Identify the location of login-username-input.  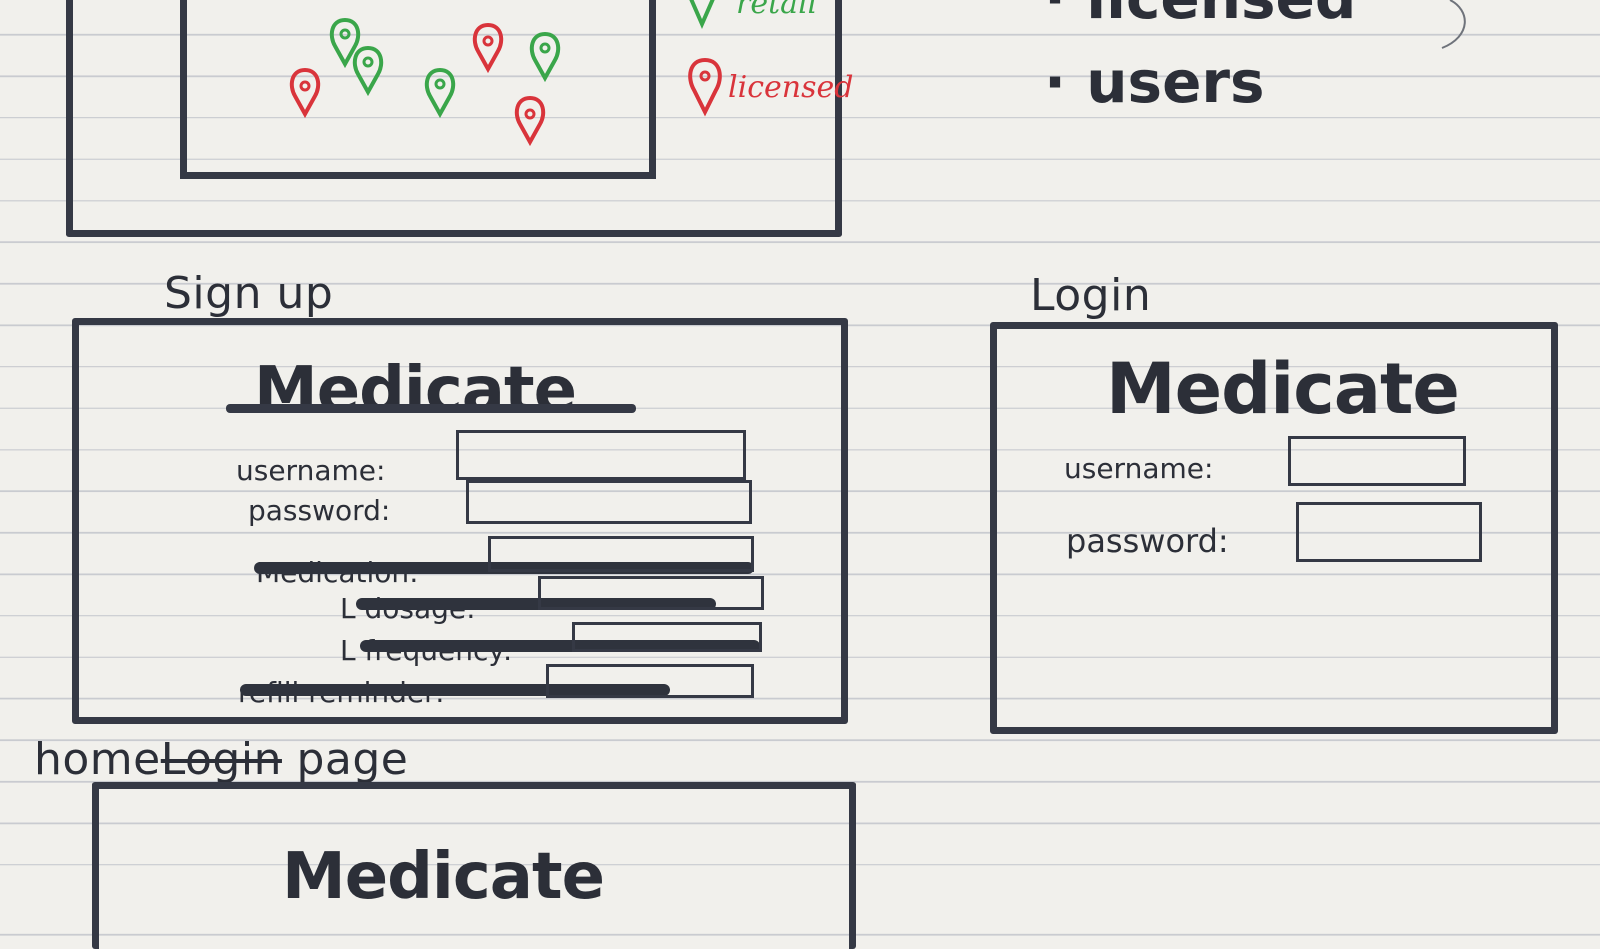
(1377, 461).